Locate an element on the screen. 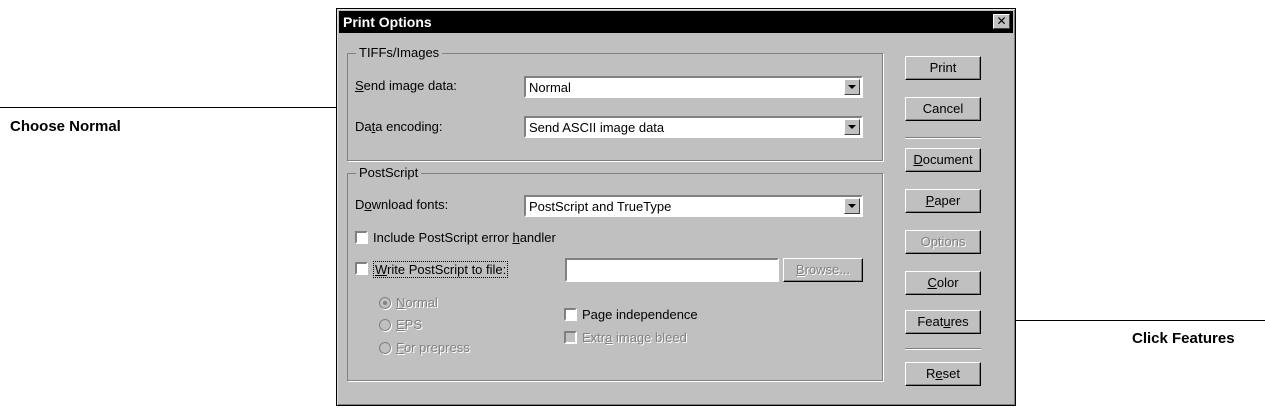 The width and height of the screenshot is (1265, 415). dialog-title: Print Options is located at coordinates (387, 22).